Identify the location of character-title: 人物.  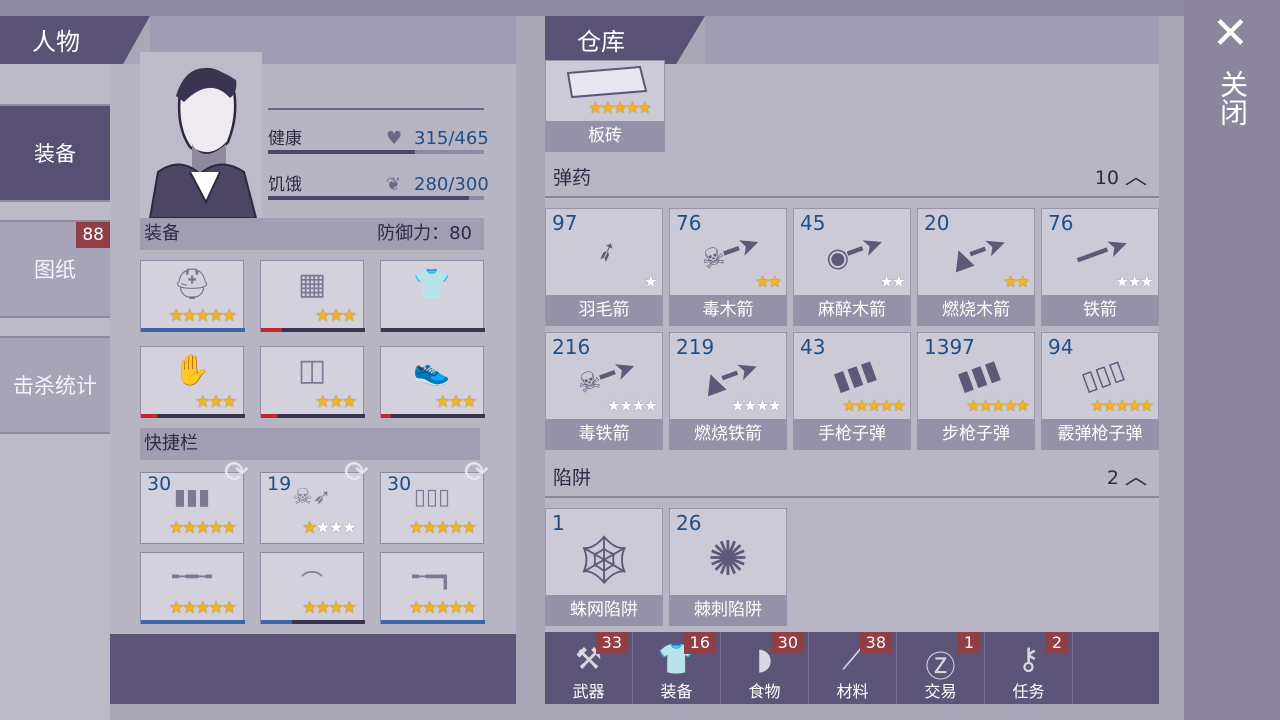
(75, 40).